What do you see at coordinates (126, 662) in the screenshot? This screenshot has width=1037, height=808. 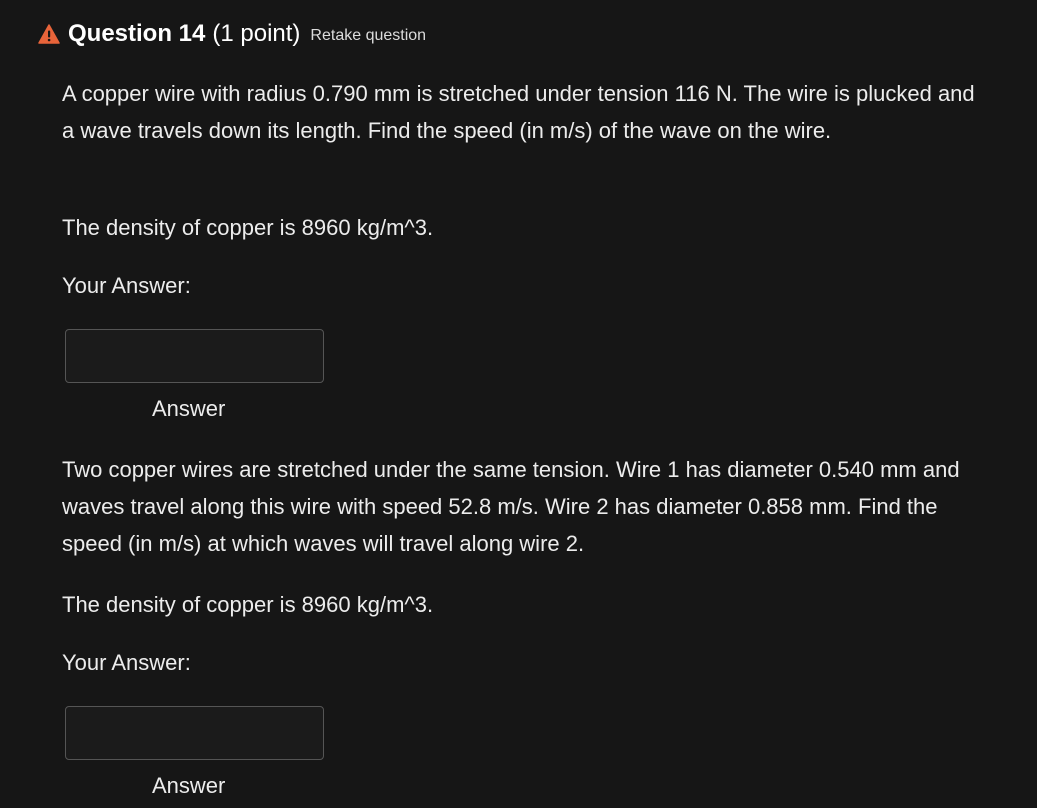 I see `your-answer-label-2: Your Answer:` at bounding box center [126, 662].